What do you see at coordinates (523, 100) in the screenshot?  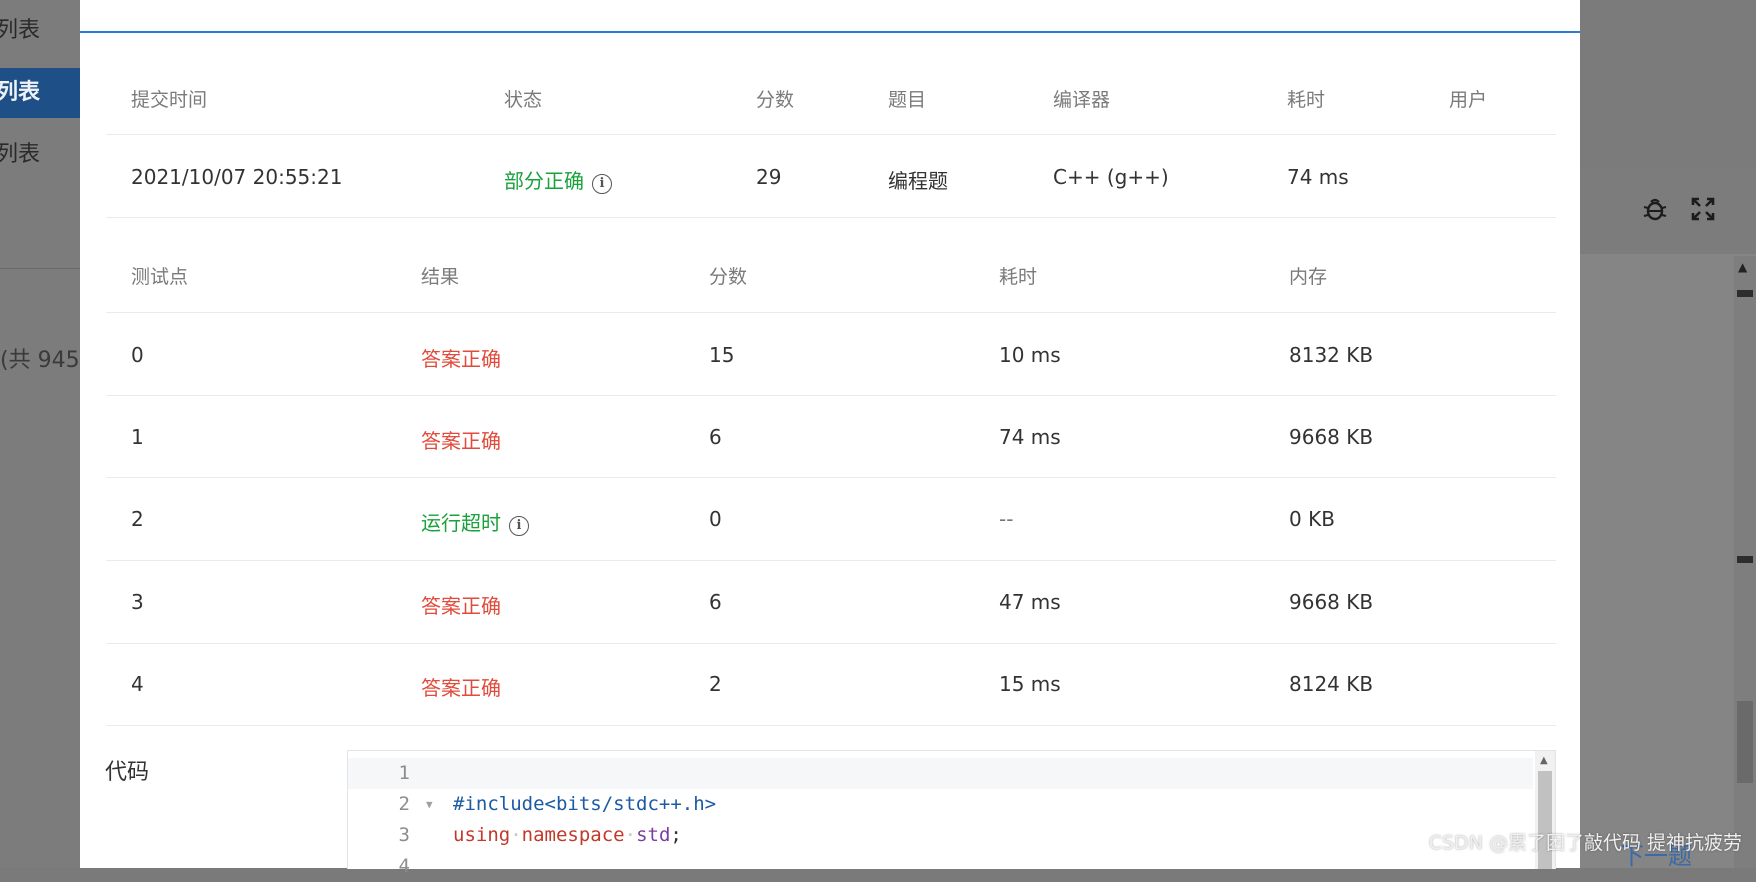 I see `header-status: 状态` at bounding box center [523, 100].